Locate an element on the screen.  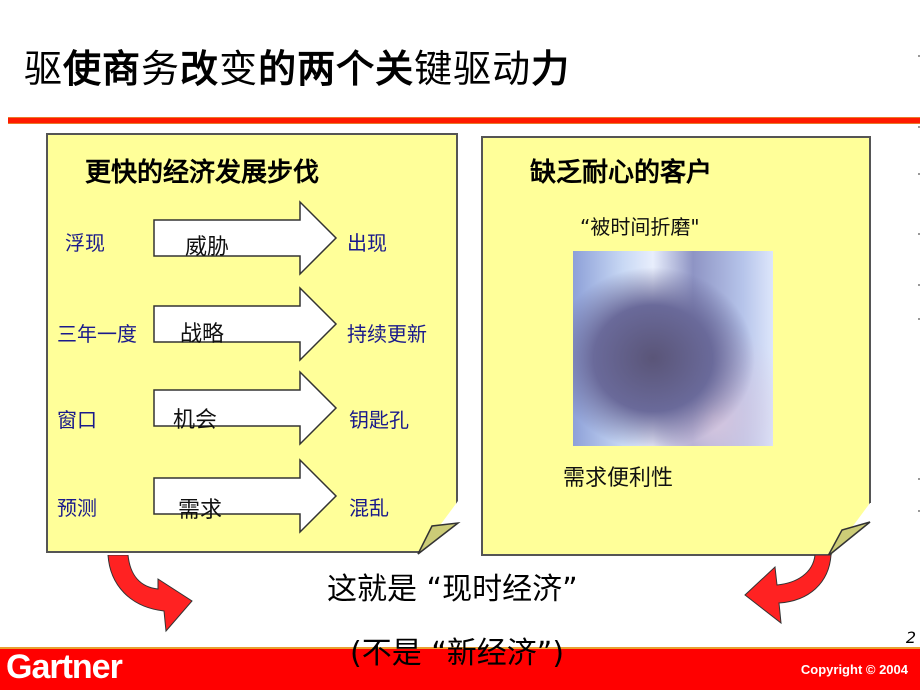
title-part: 键驱动 is located at coordinates (473, 69).